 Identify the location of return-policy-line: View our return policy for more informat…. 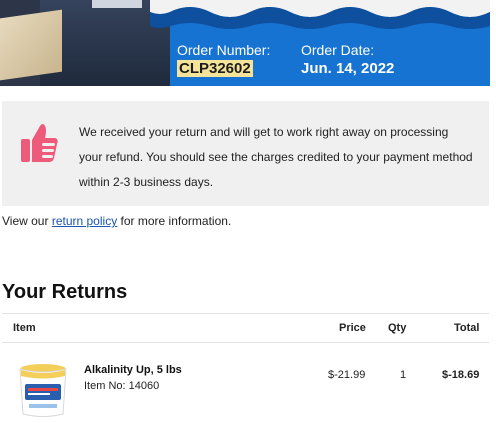
(116, 221).